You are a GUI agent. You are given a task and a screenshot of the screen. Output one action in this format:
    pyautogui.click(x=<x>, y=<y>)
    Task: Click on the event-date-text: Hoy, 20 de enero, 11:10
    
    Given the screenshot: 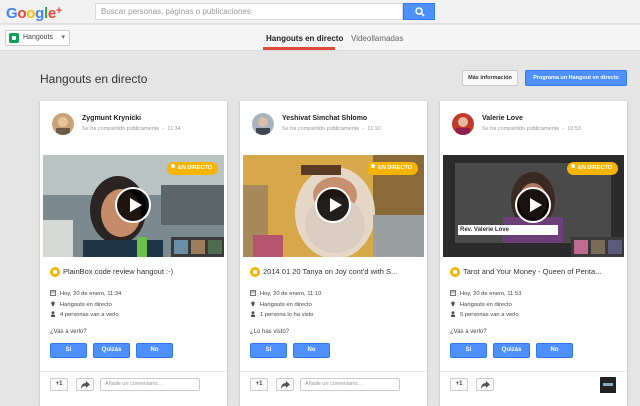 What is the action you would take?
    pyautogui.click(x=291, y=294)
    